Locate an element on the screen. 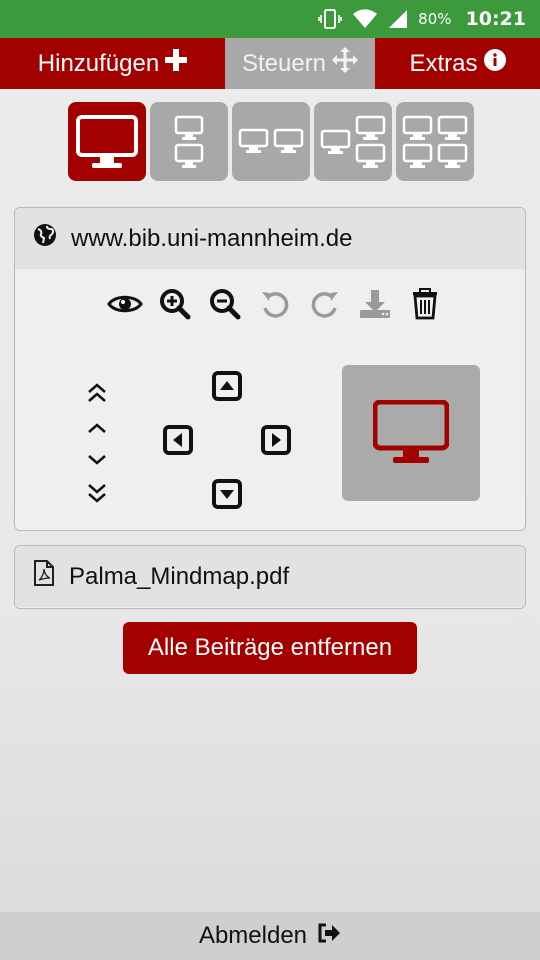  four-monitors-icon is located at coordinates (435, 141).